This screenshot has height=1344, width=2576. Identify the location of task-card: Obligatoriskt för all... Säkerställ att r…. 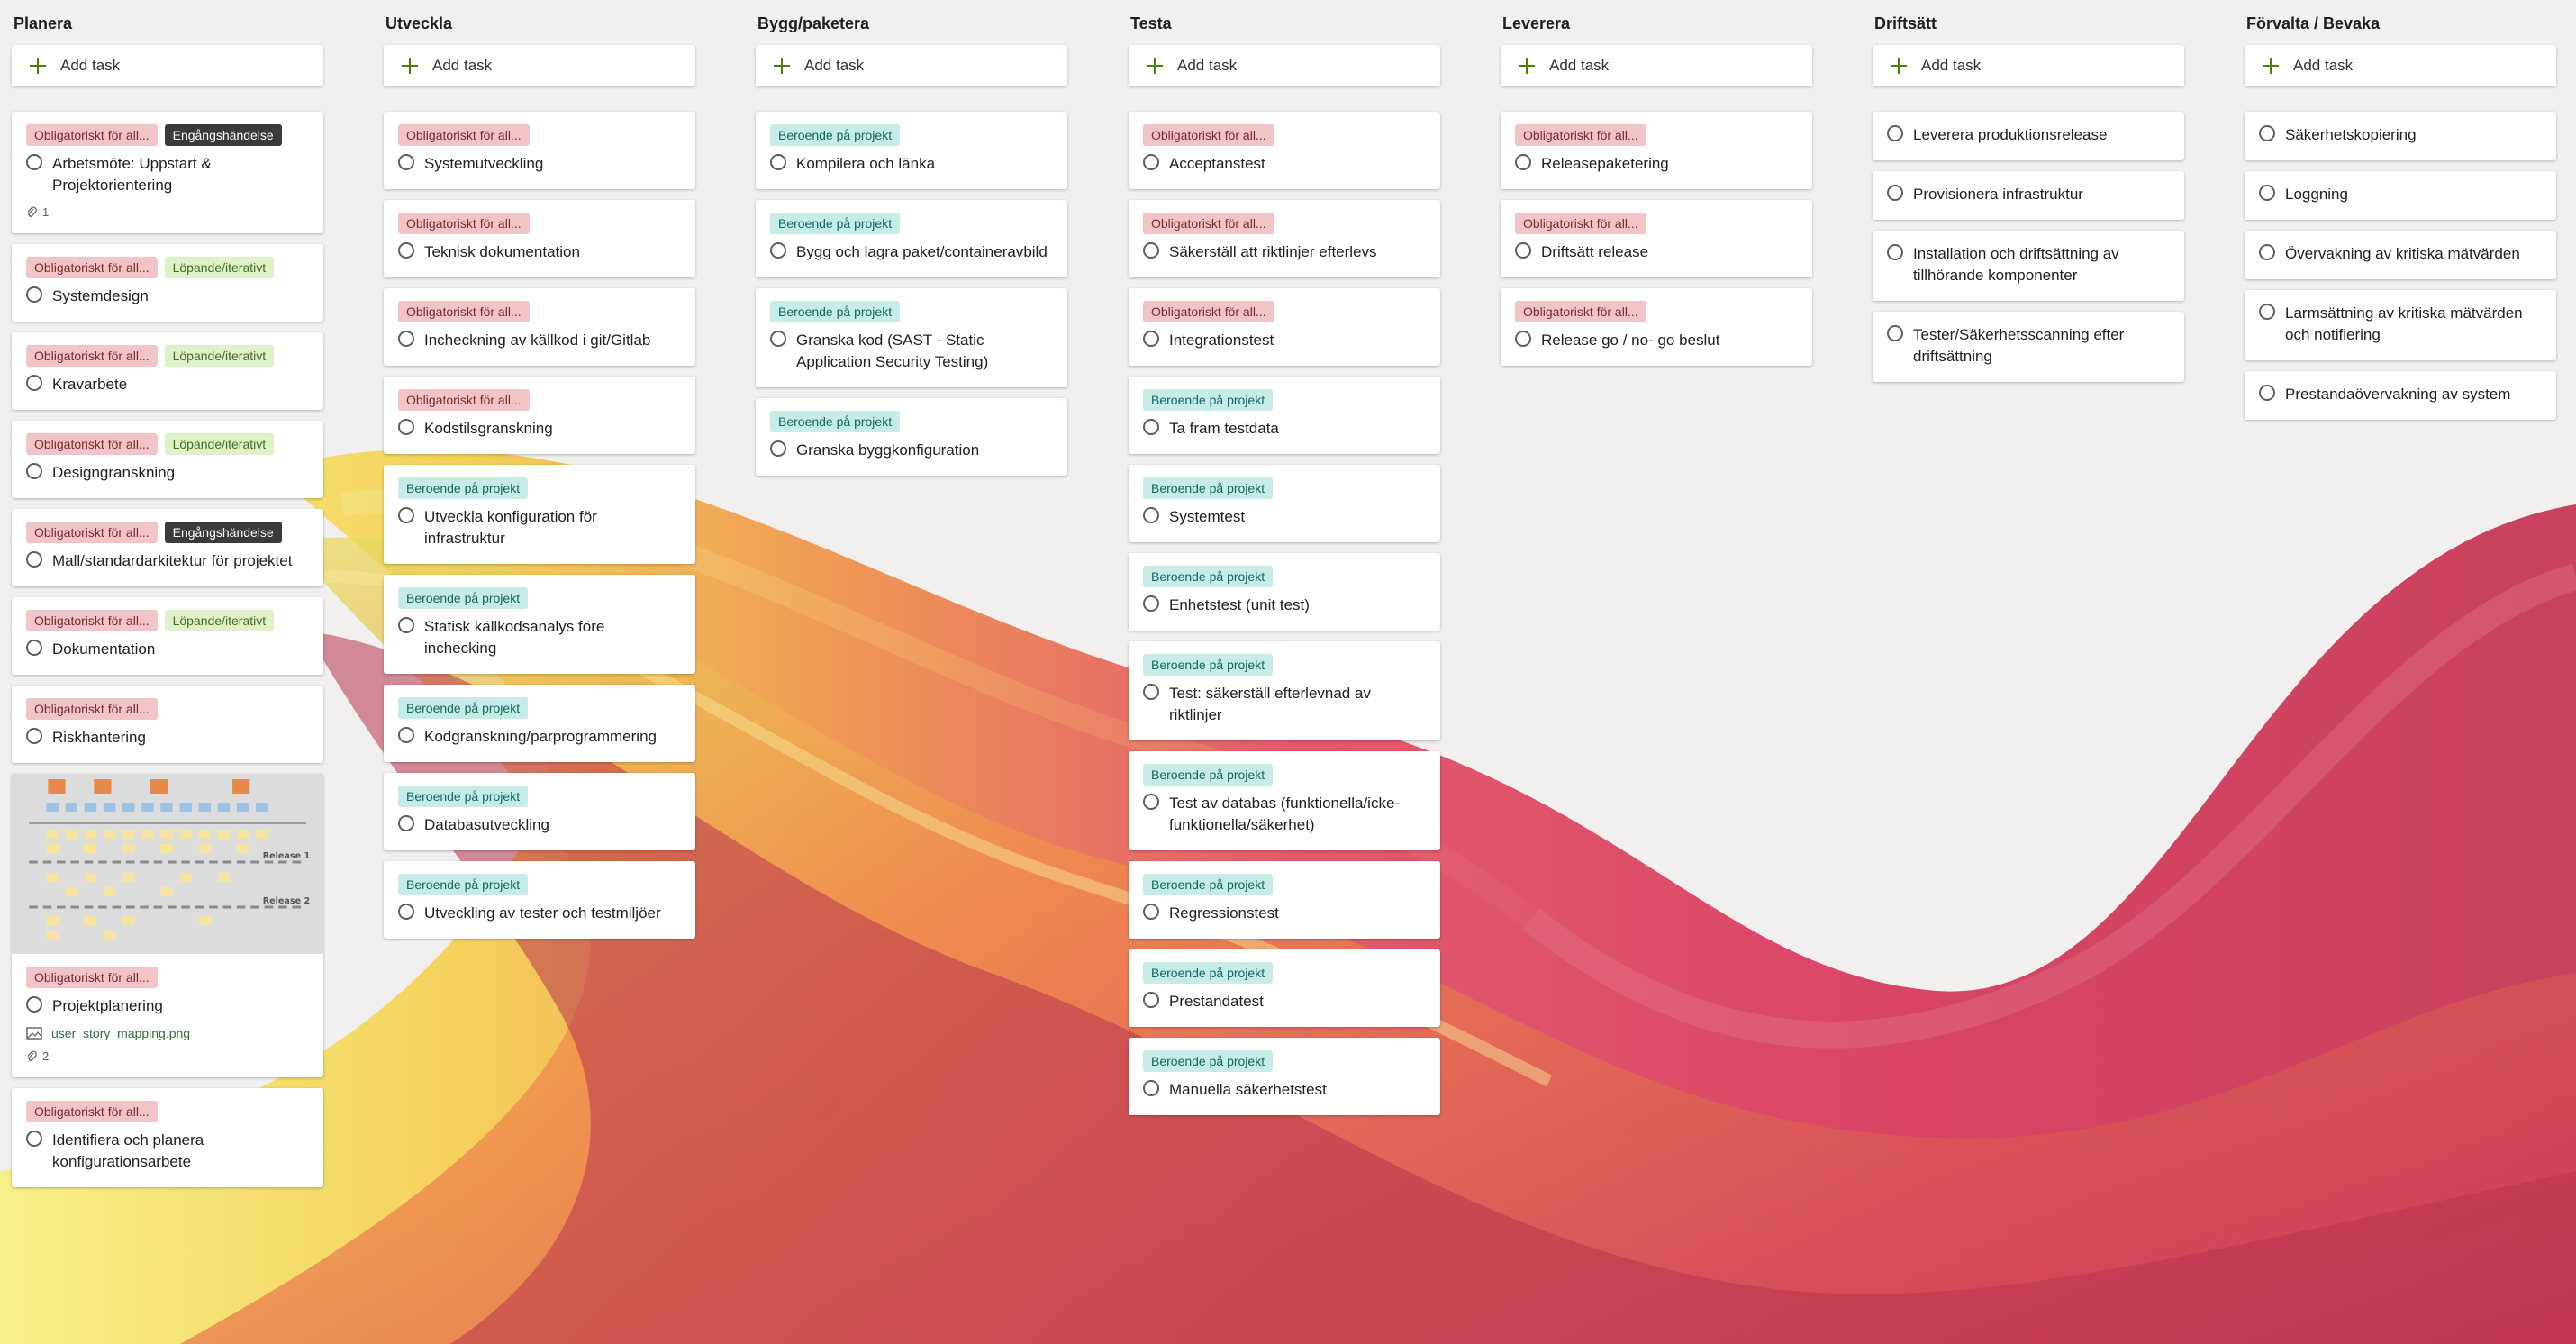
(1285, 239).